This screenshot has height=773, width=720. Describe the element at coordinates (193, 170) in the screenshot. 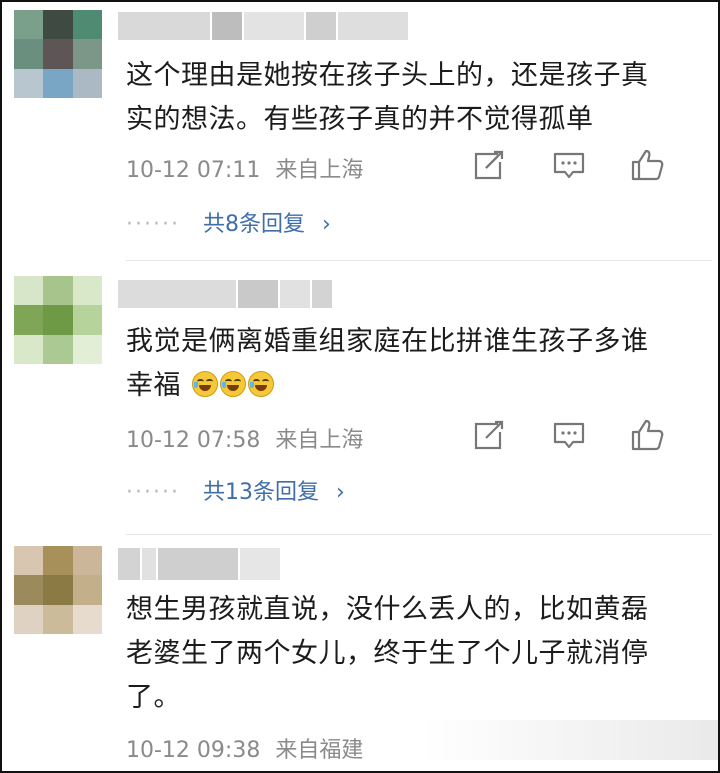

I see `comment-date: 10-12 07:11` at that location.